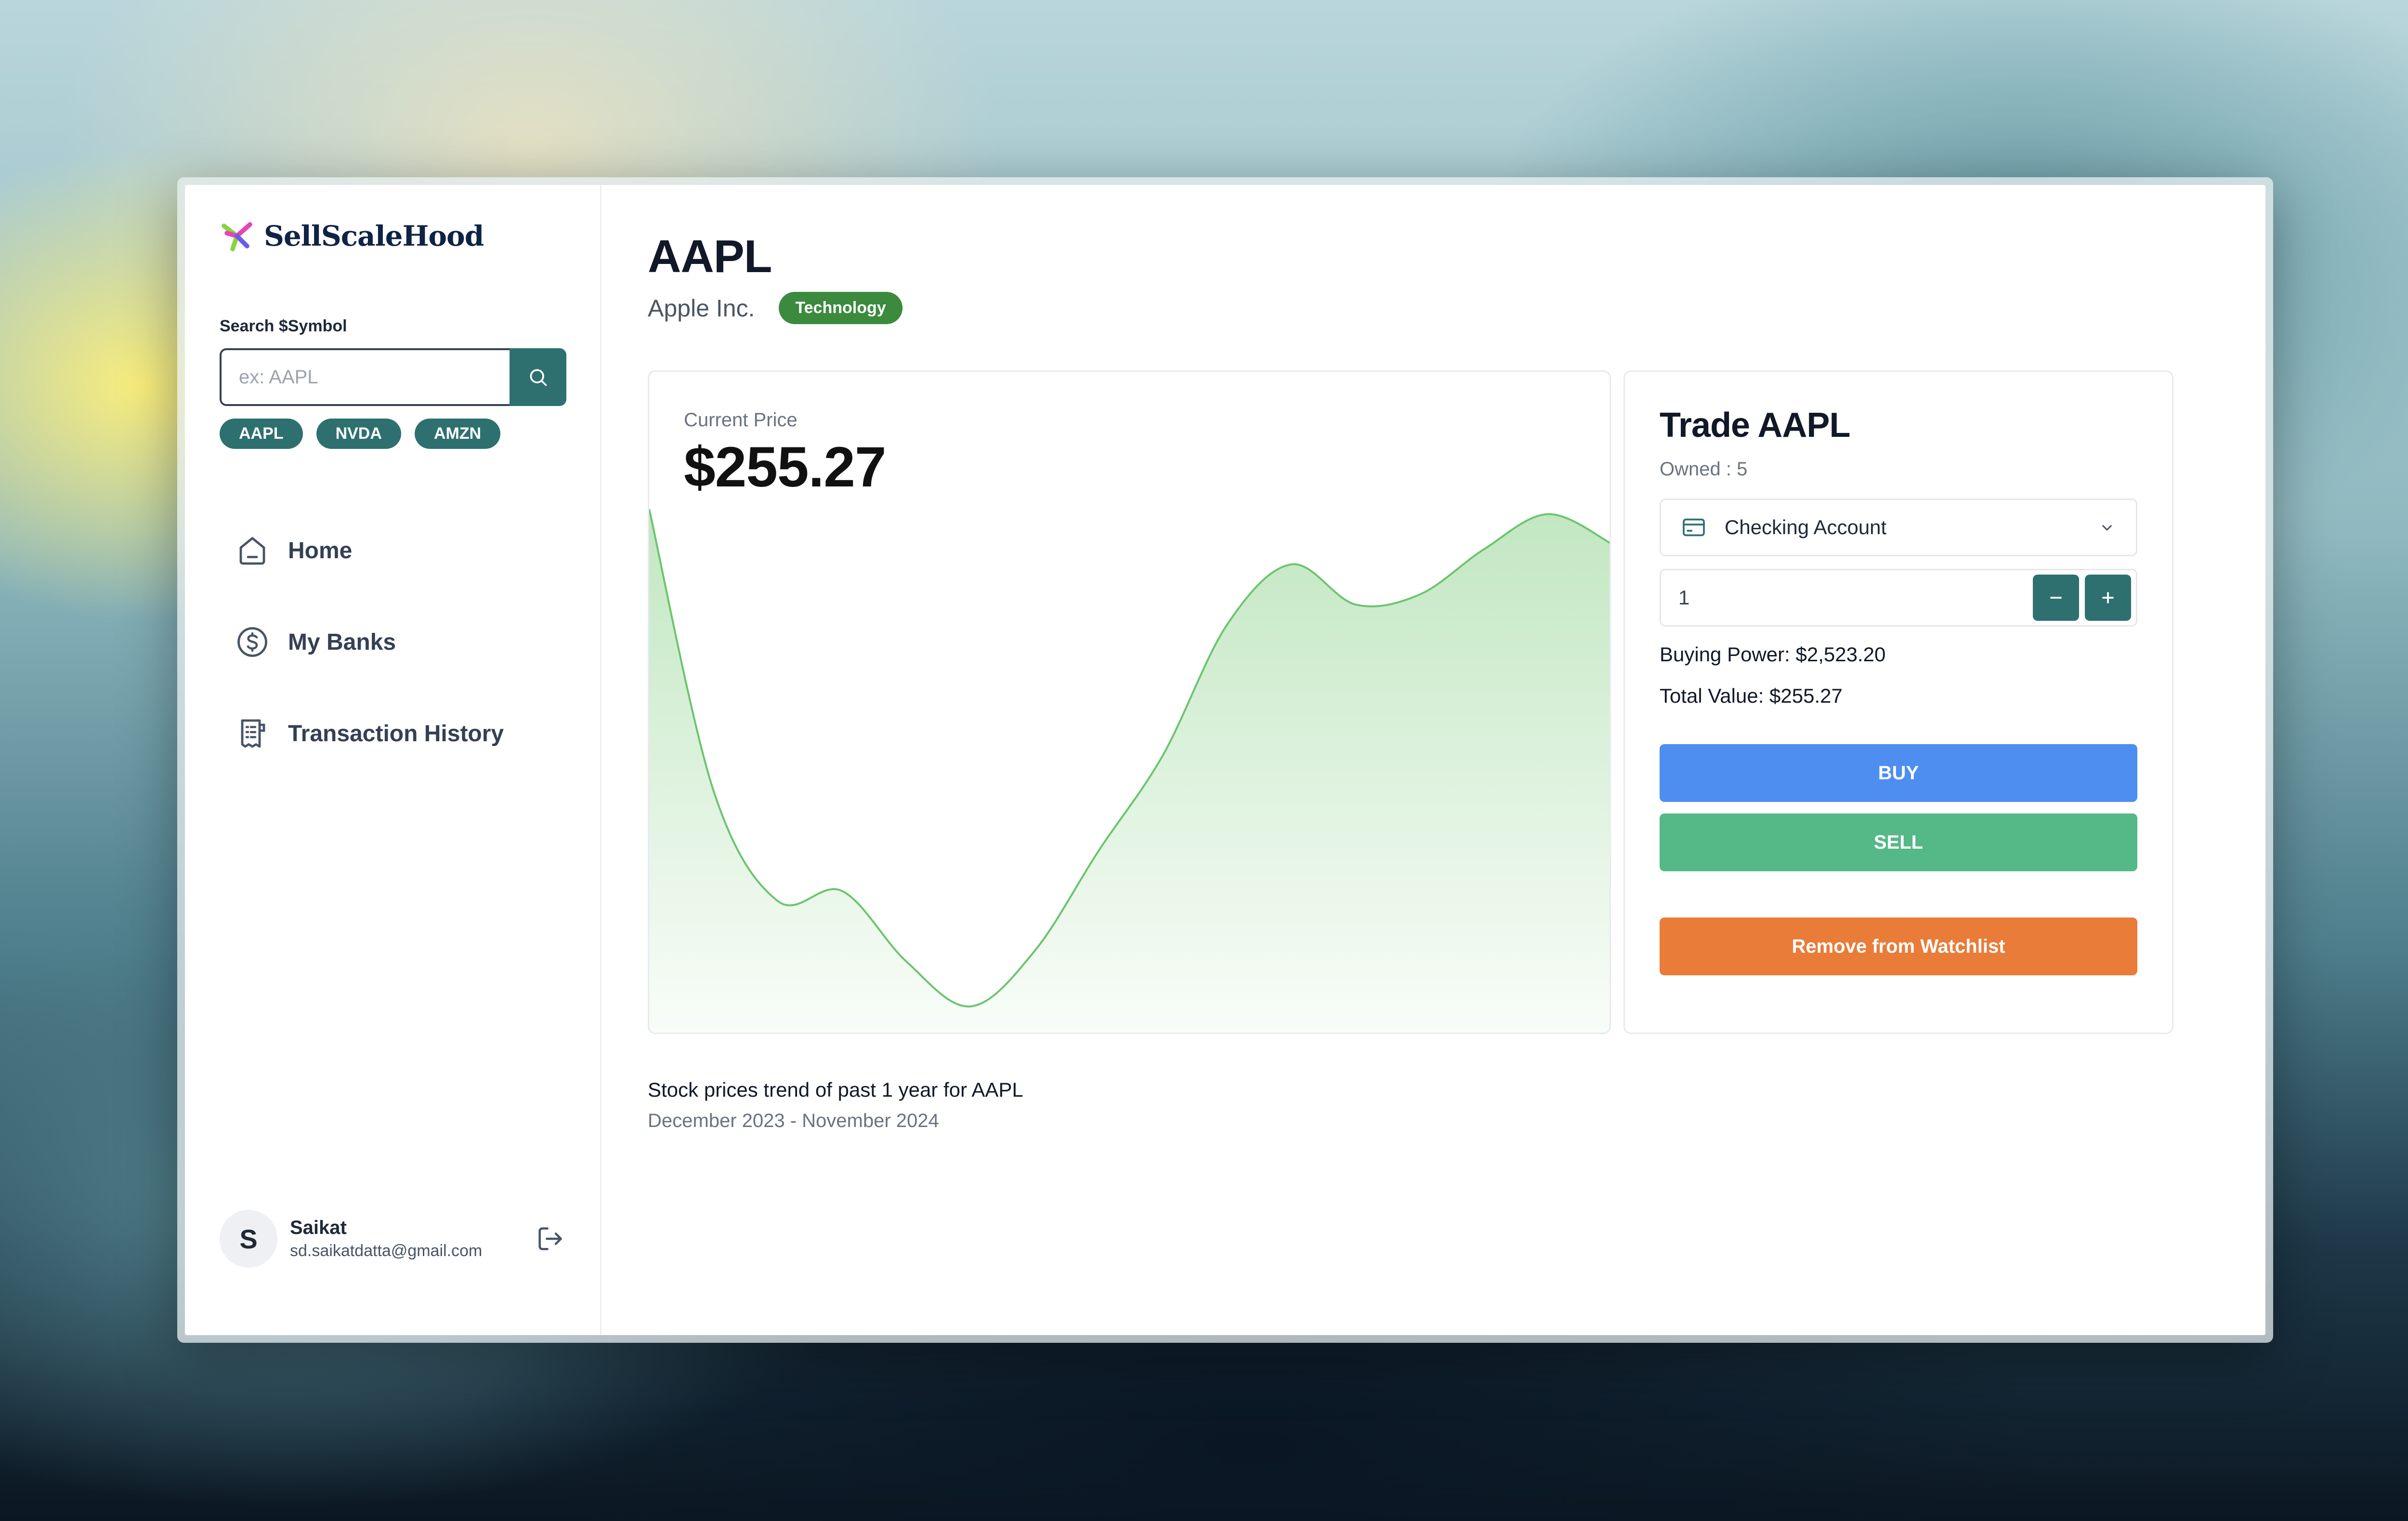 The height and width of the screenshot is (1521, 2408). I want to click on company-name: Apple Inc., so click(701, 308).